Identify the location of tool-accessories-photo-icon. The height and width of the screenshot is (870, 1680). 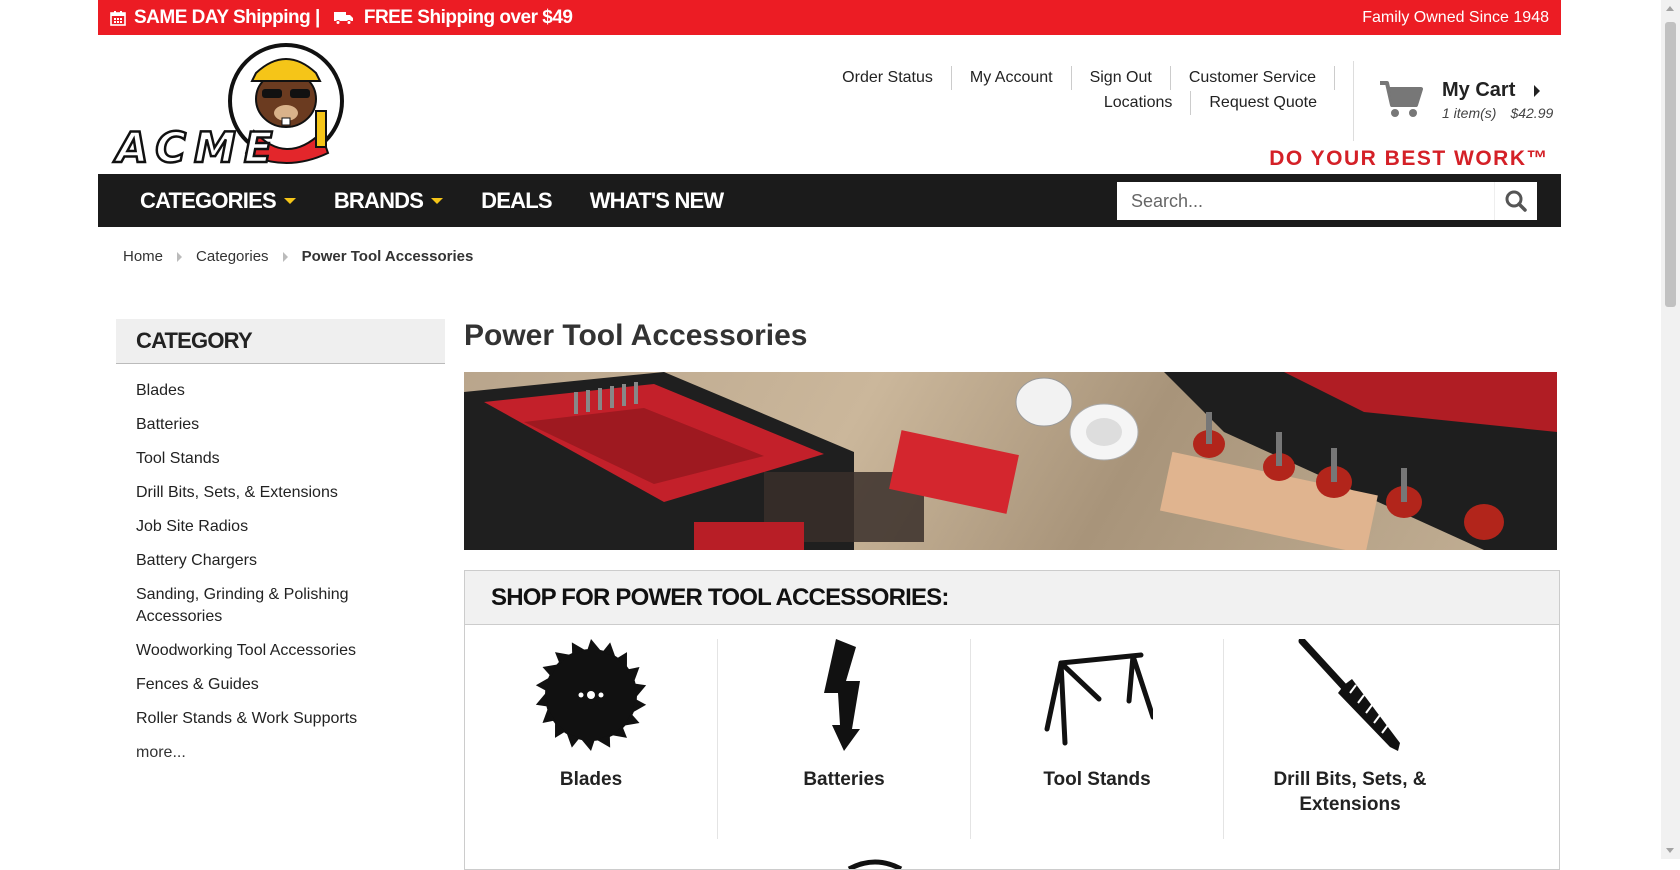
(1010, 461).